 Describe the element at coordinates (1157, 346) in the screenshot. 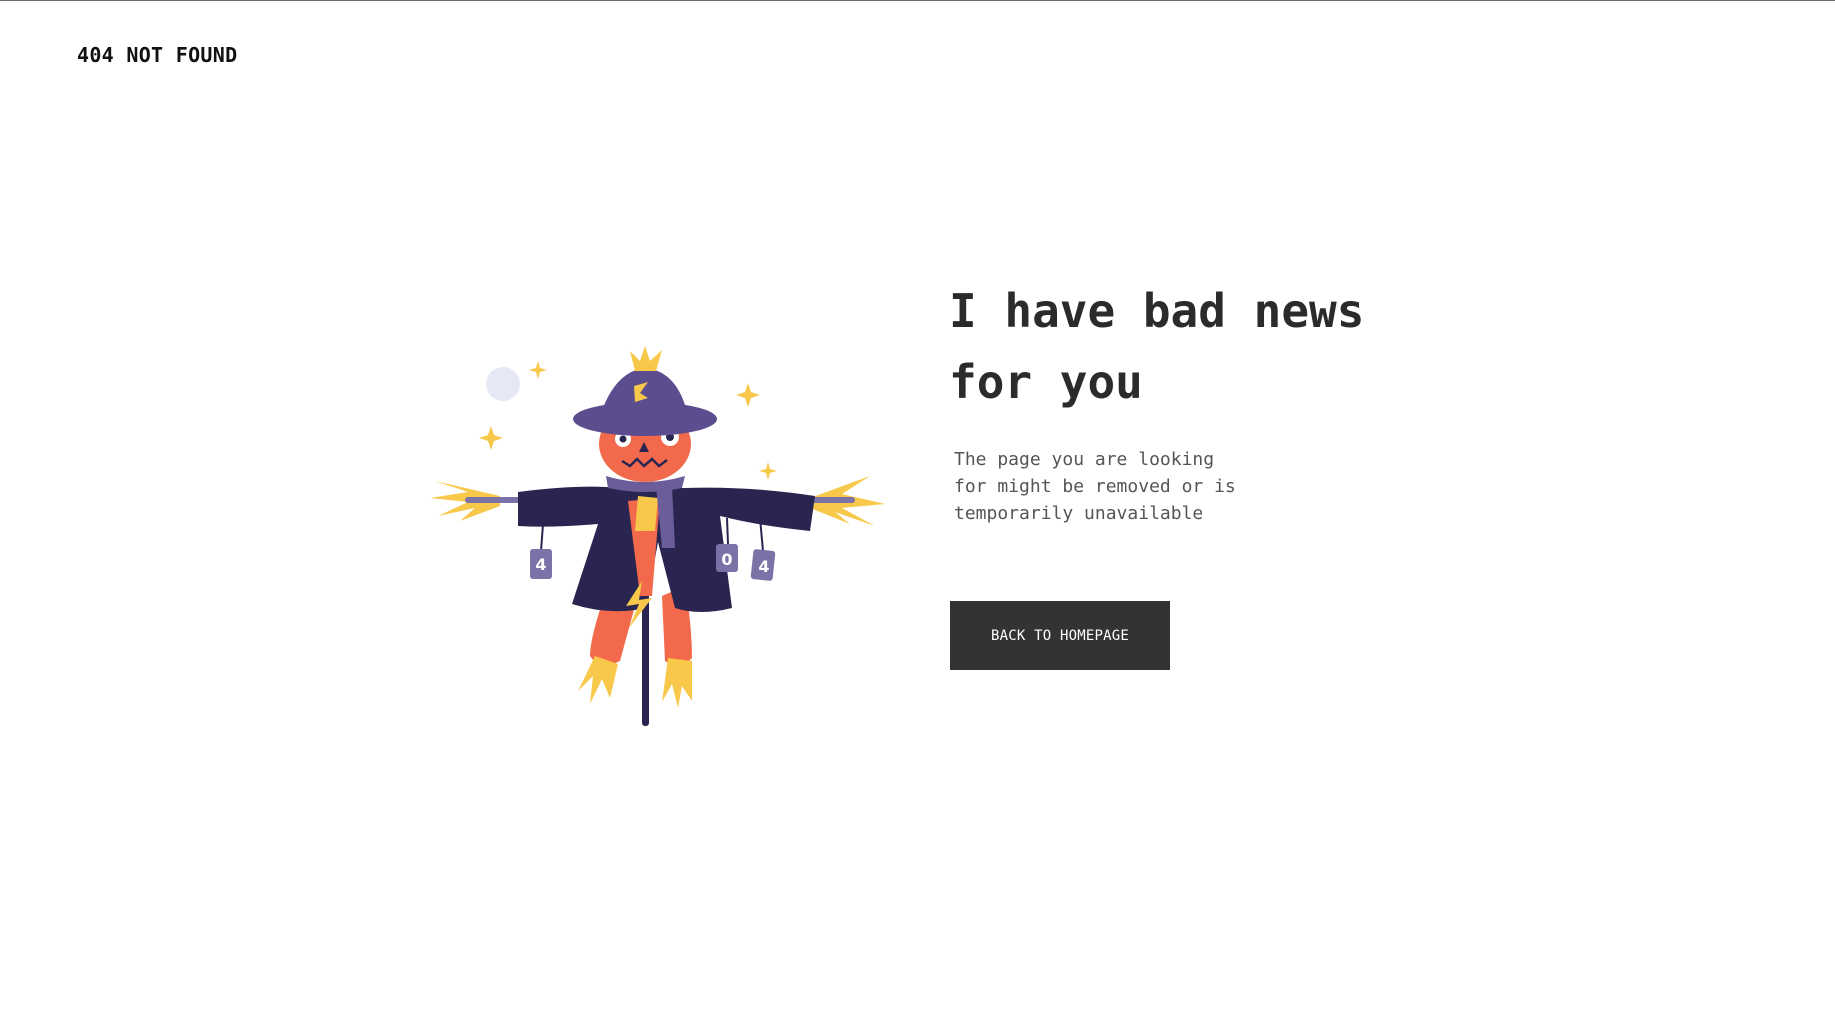

I see `headline: I have bad news for you` at that location.